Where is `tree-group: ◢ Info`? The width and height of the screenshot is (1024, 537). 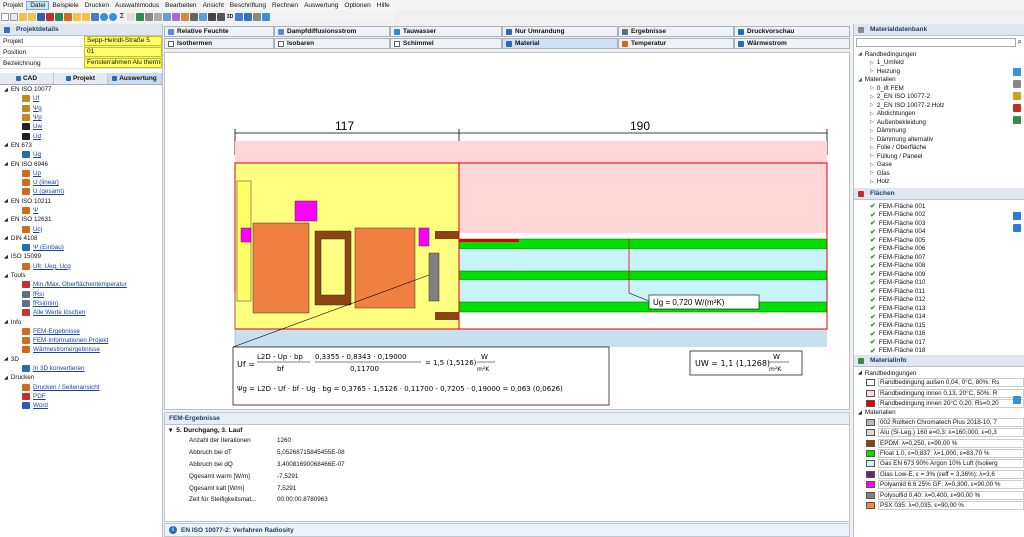 tree-group: ◢ Info is located at coordinates (82, 321).